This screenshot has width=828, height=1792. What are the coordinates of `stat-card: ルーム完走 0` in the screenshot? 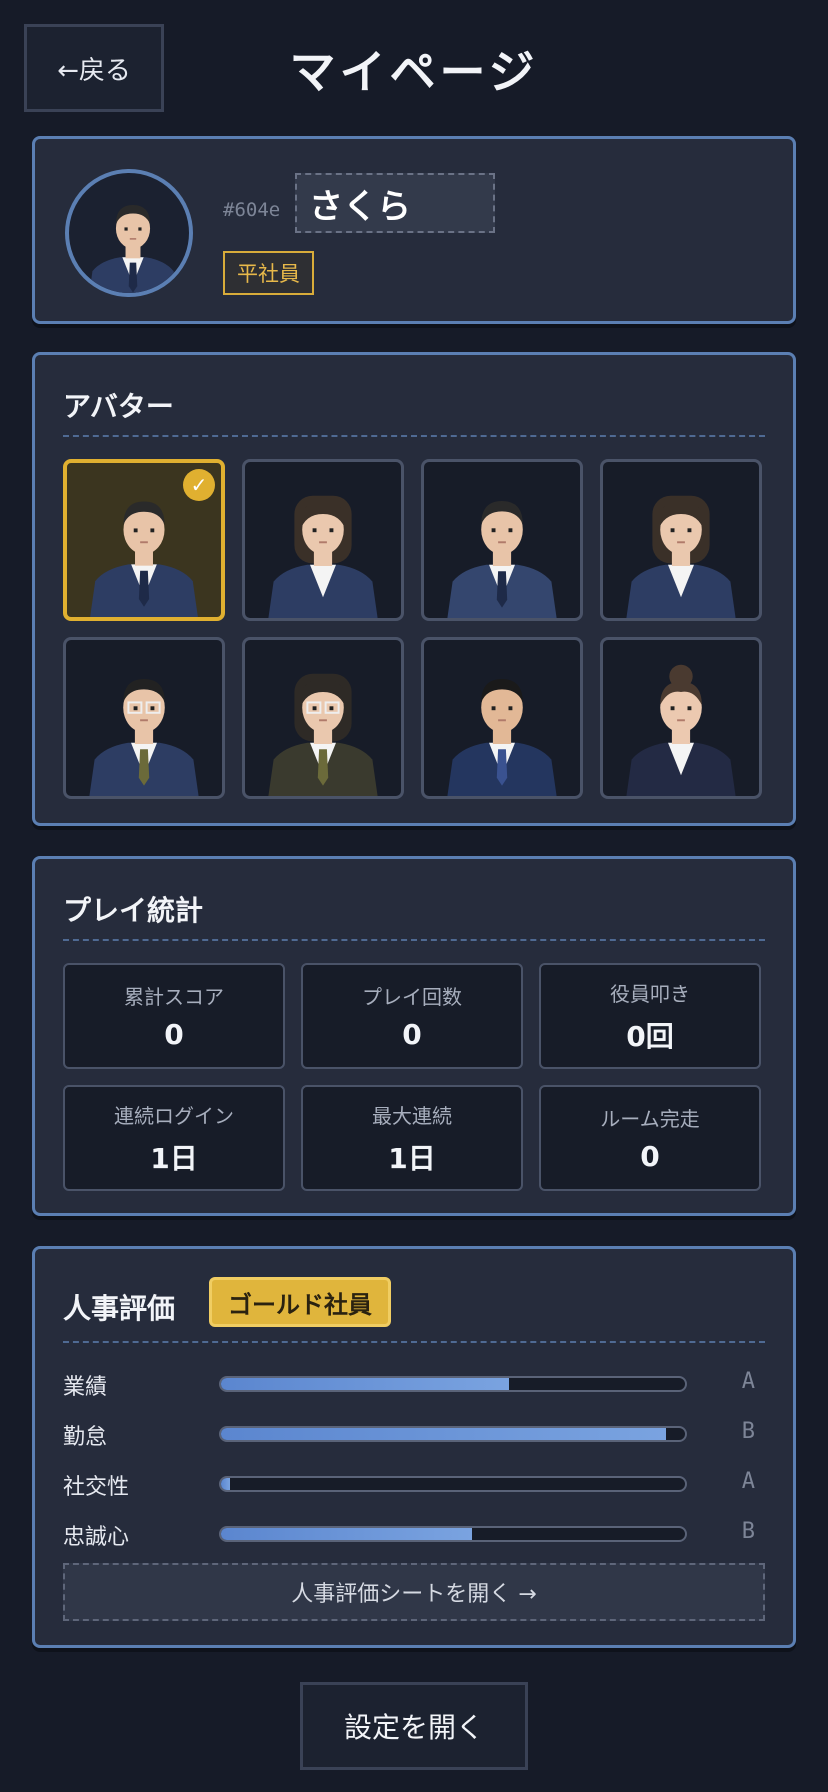 It's located at (650, 1138).